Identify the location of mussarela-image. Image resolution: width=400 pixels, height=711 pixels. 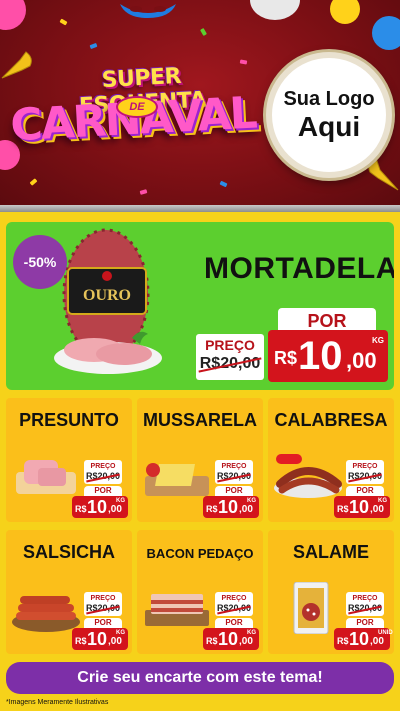
(177, 479).